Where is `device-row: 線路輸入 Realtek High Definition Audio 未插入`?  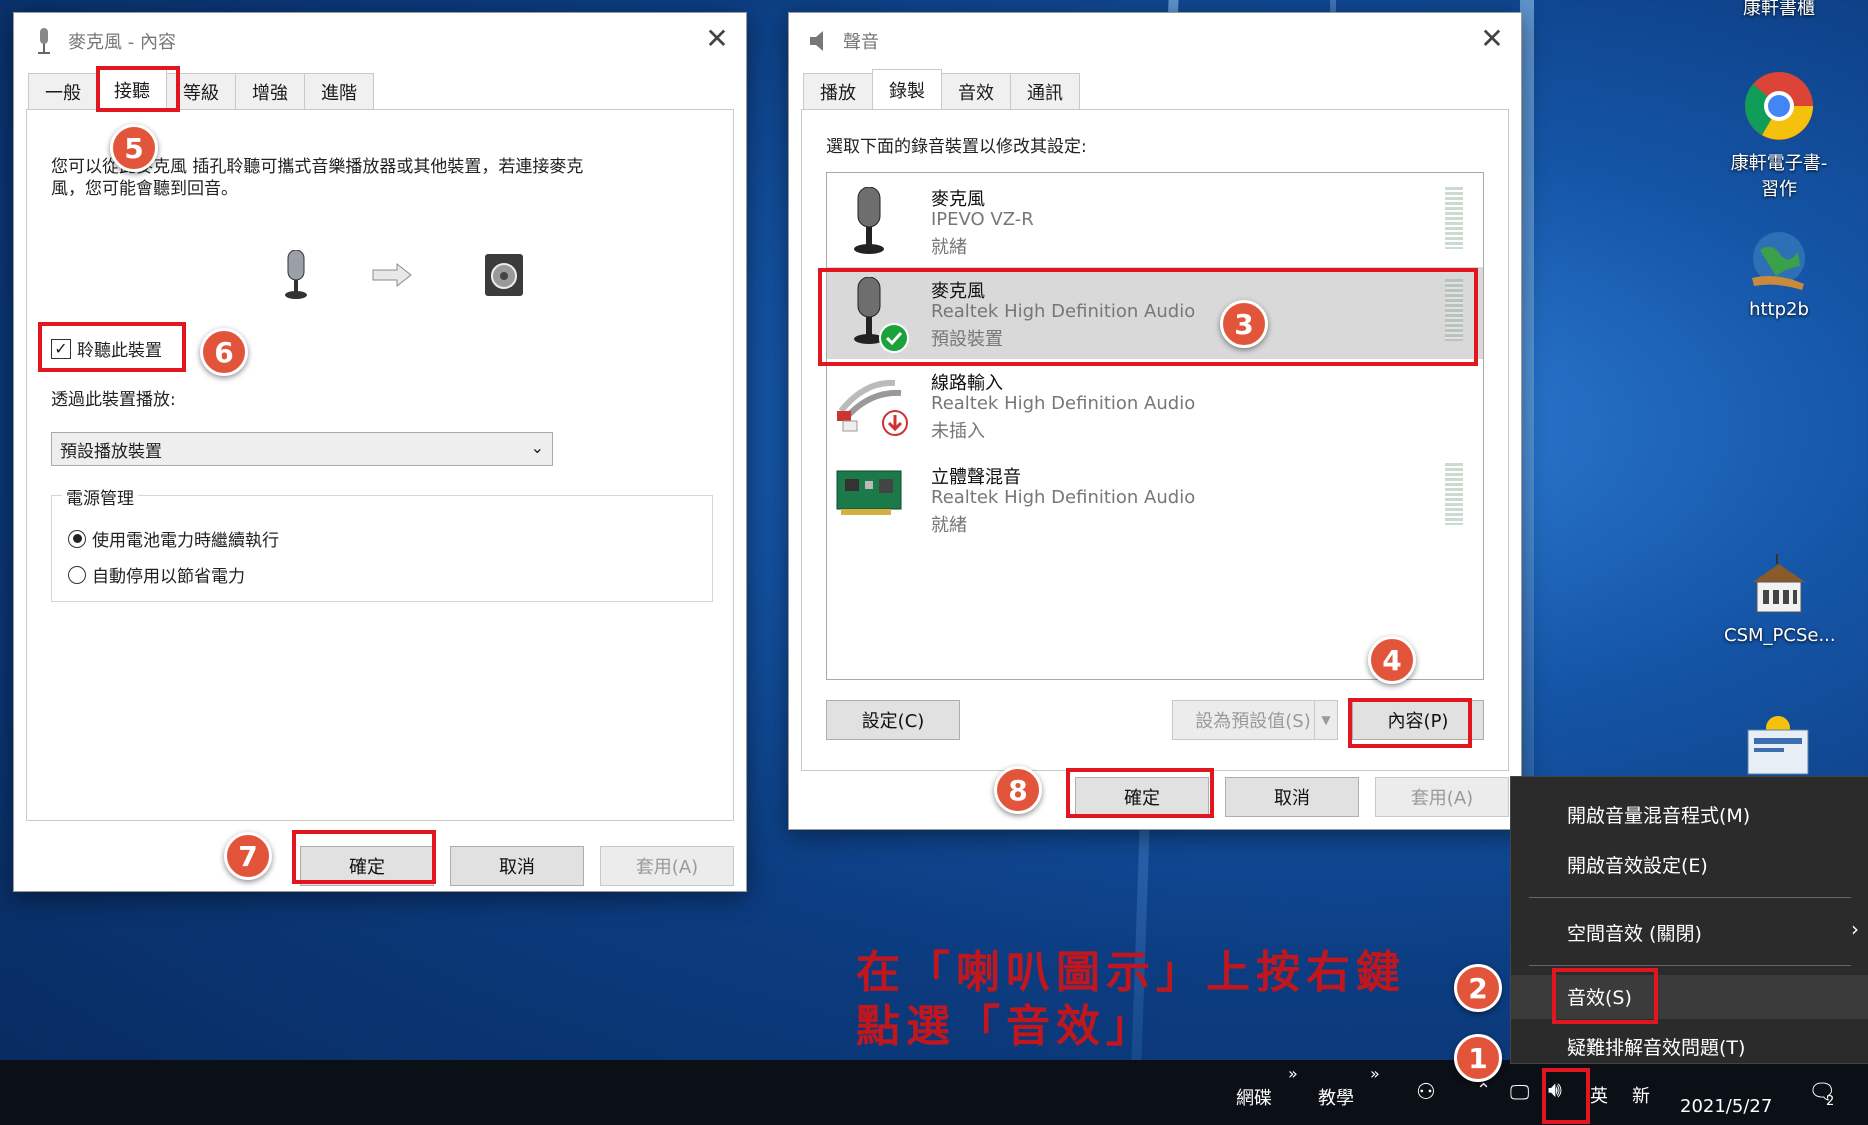 device-row: 線路輸入 Realtek High Definition Audio 未插入 is located at coordinates (1155, 407).